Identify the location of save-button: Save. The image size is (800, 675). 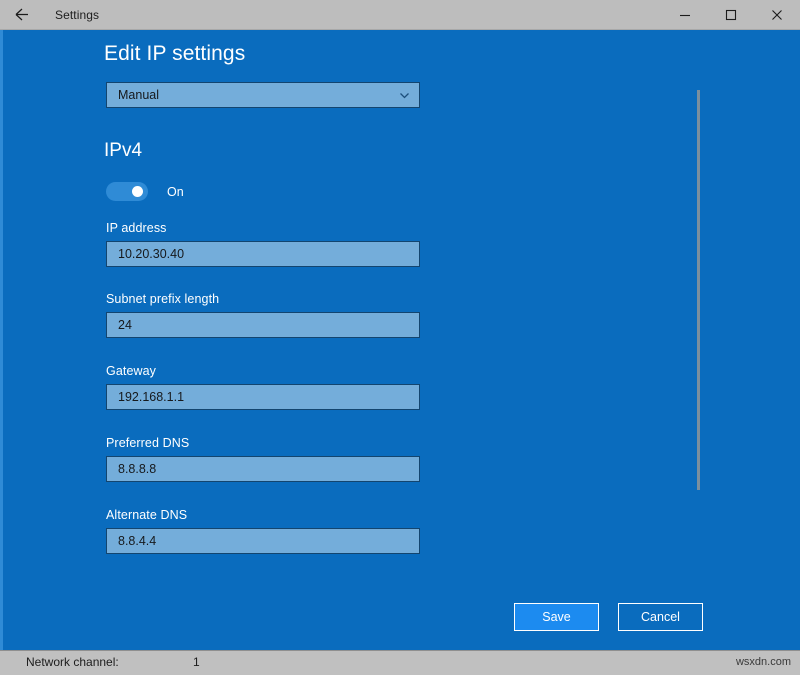
(556, 617).